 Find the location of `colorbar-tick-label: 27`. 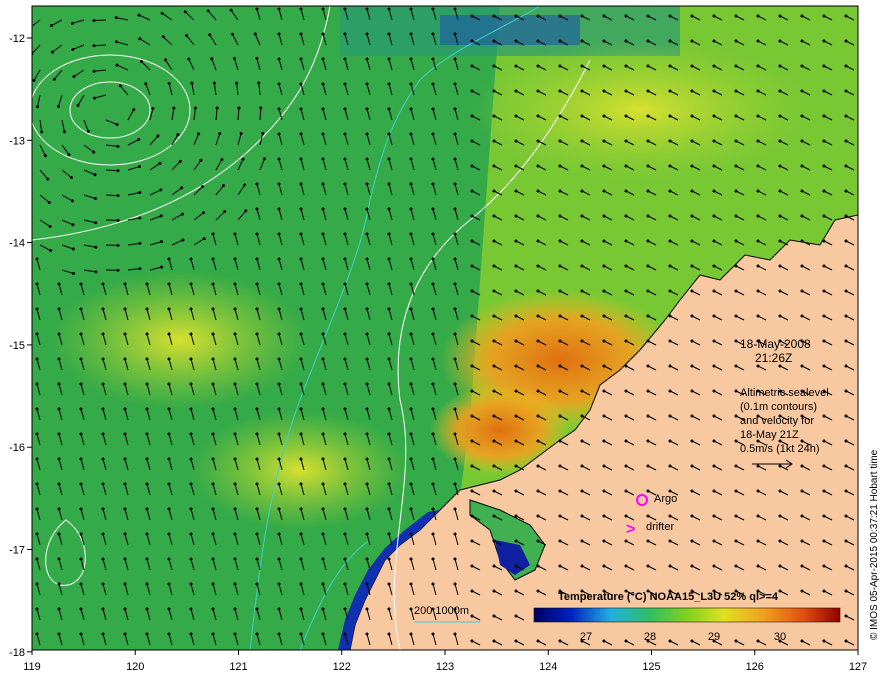

colorbar-tick-label: 27 is located at coordinates (586, 637).